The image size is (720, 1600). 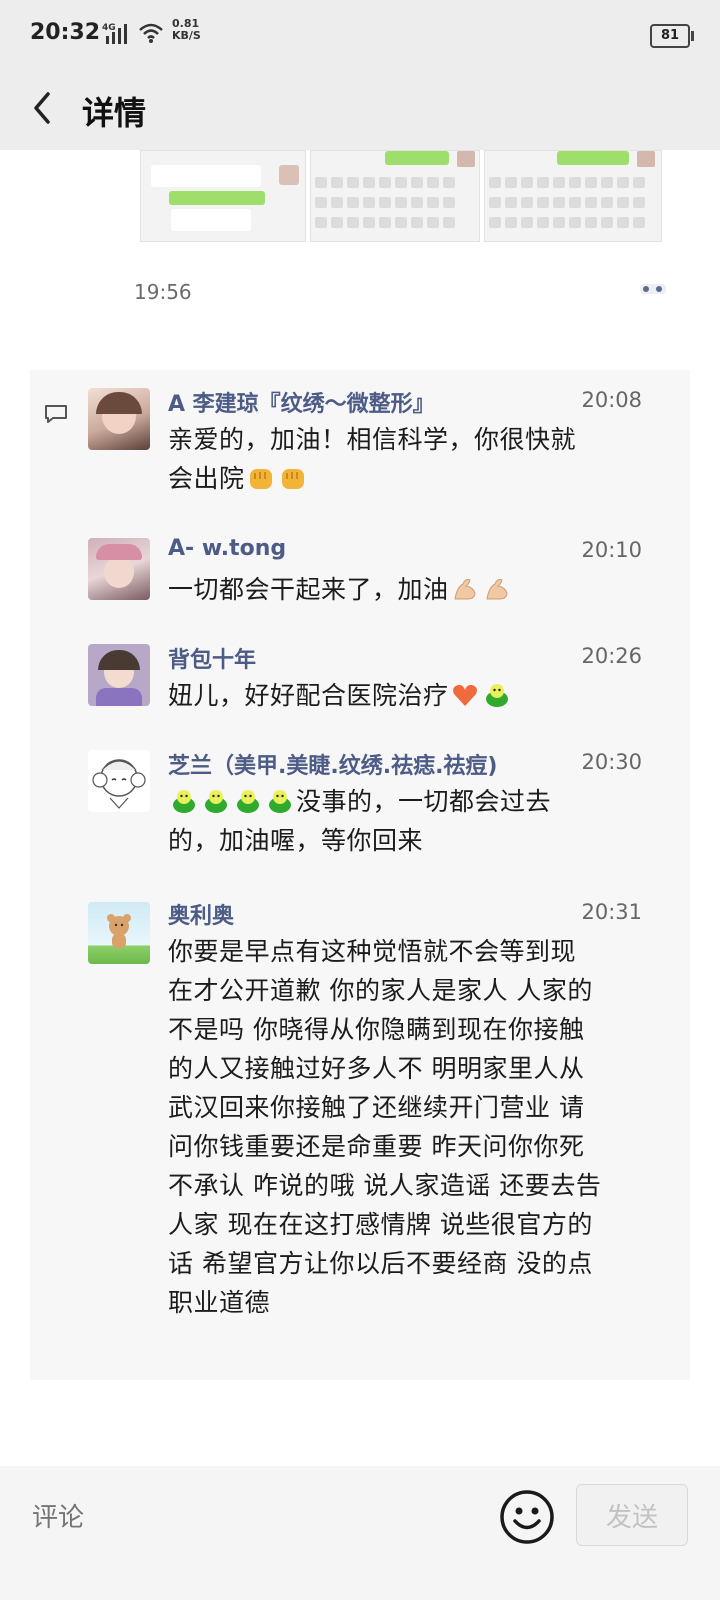 I want to click on page-title: 详情, so click(x=114, y=113).